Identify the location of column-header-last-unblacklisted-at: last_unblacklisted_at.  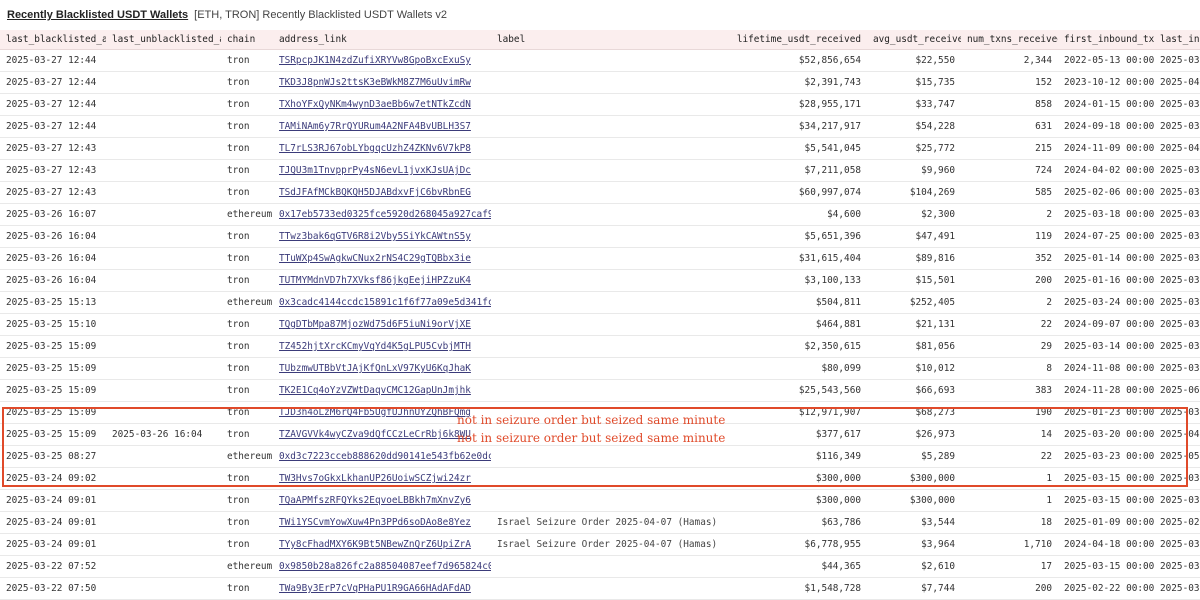
(163, 40).